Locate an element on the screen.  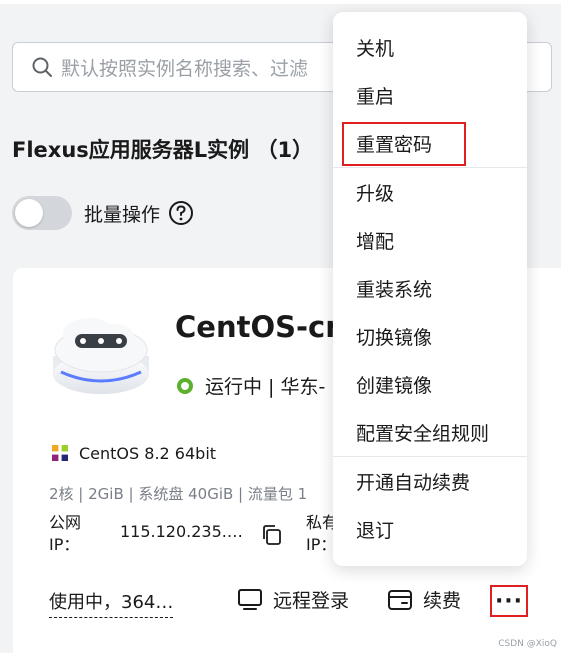
status-badge: 运行中 | 华东- is located at coordinates (251, 385).